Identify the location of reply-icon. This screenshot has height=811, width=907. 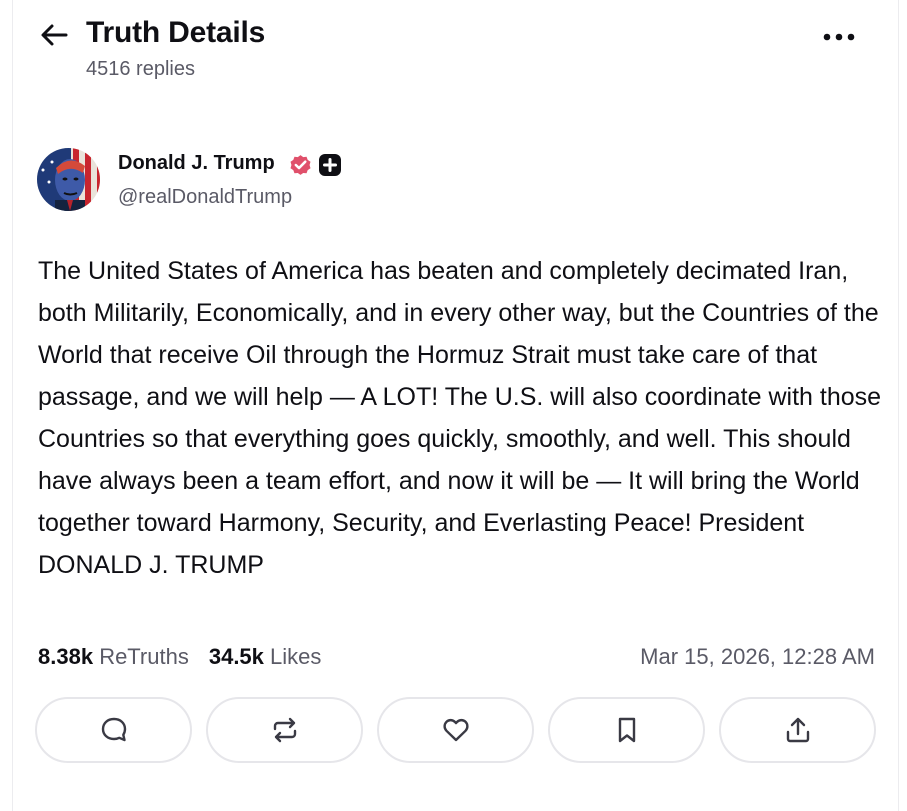
(113, 729).